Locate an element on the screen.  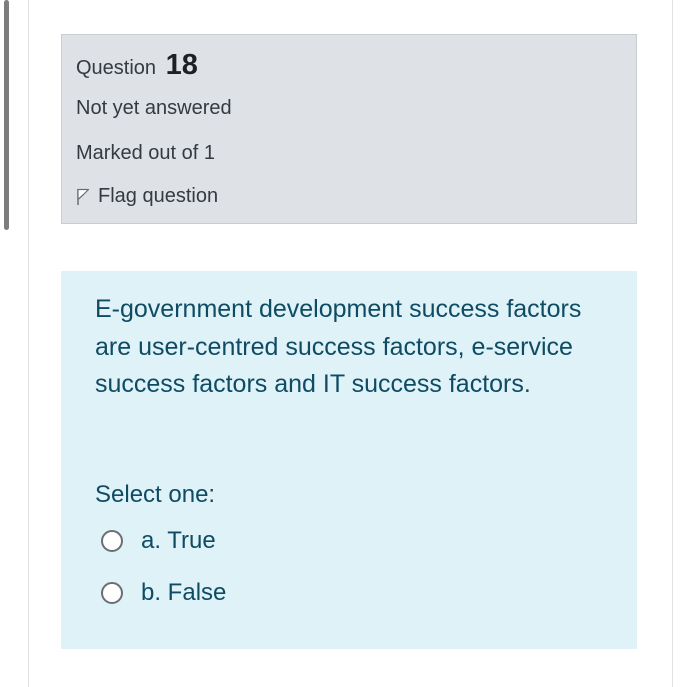
question-number-heading: Question 18 is located at coordinates (137, 65).